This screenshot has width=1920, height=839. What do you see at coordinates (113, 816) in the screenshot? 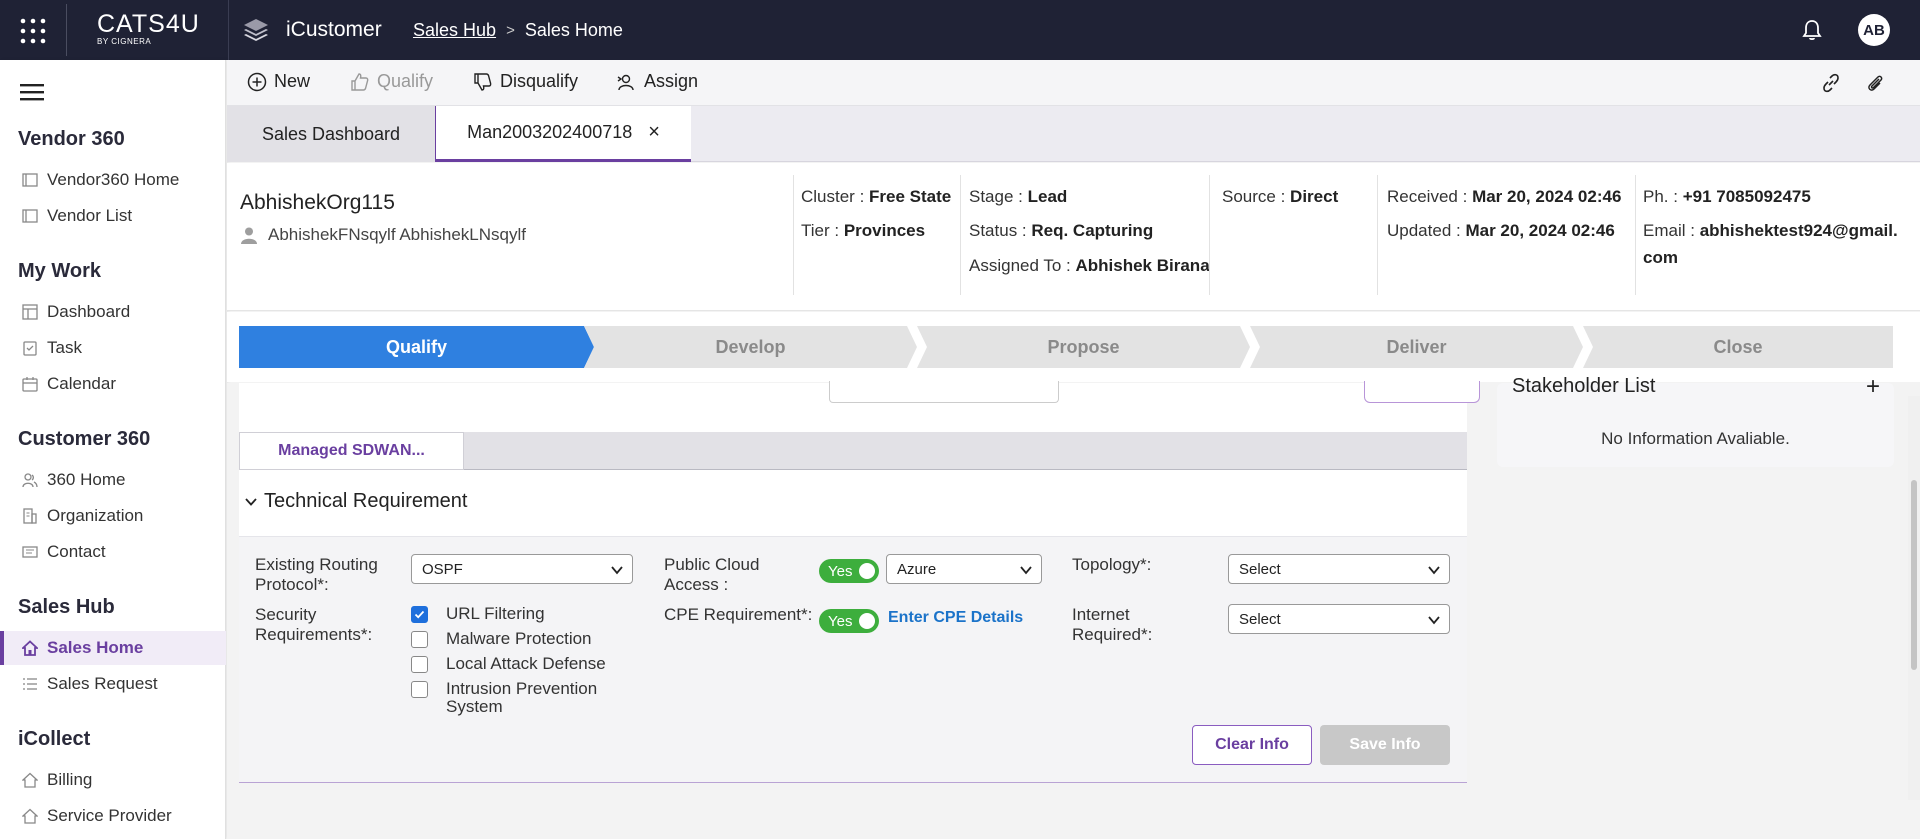
I see `sidebar-item-service-provider: Service Provider` at bounding box center [113, 816].